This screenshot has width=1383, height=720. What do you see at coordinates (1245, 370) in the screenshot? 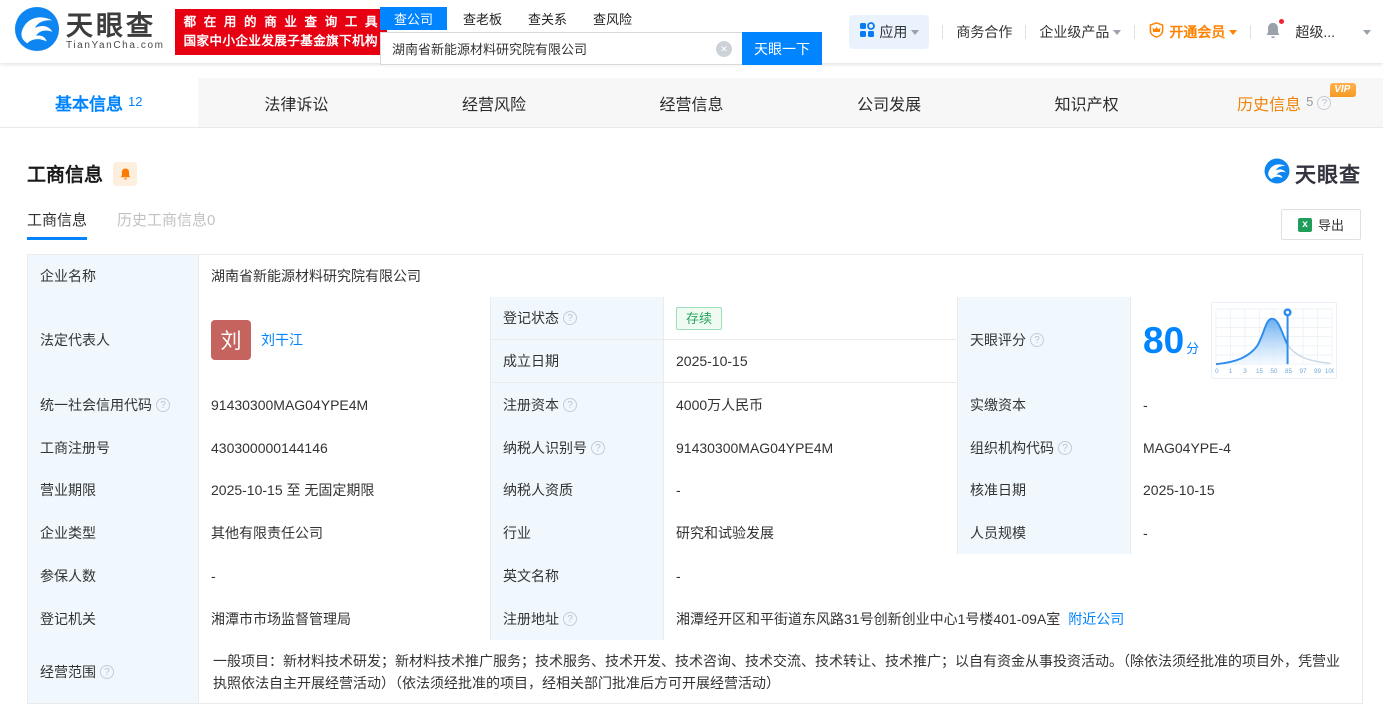
I see `svg-text: 3` at bounding box center [1245, 370].